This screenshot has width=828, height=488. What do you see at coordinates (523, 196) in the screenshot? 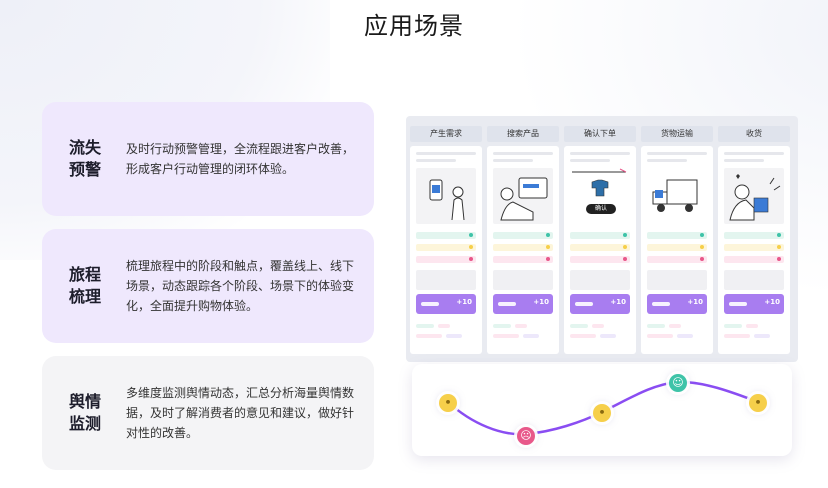
I see `person-with-laptop-illustration` at bounding box center [523, 196].